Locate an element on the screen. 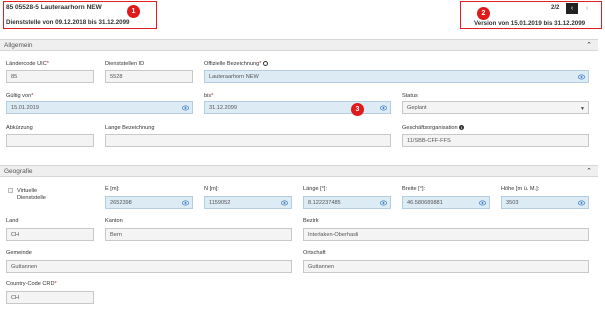 The image size is (605, 317). country-code-label: Country-Code CRD* is located at coordinates (31, 284).